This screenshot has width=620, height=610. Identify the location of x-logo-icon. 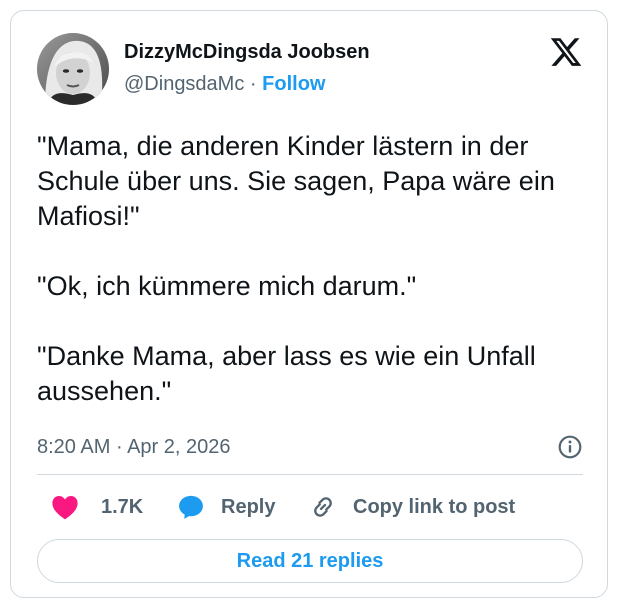
(566, 52).